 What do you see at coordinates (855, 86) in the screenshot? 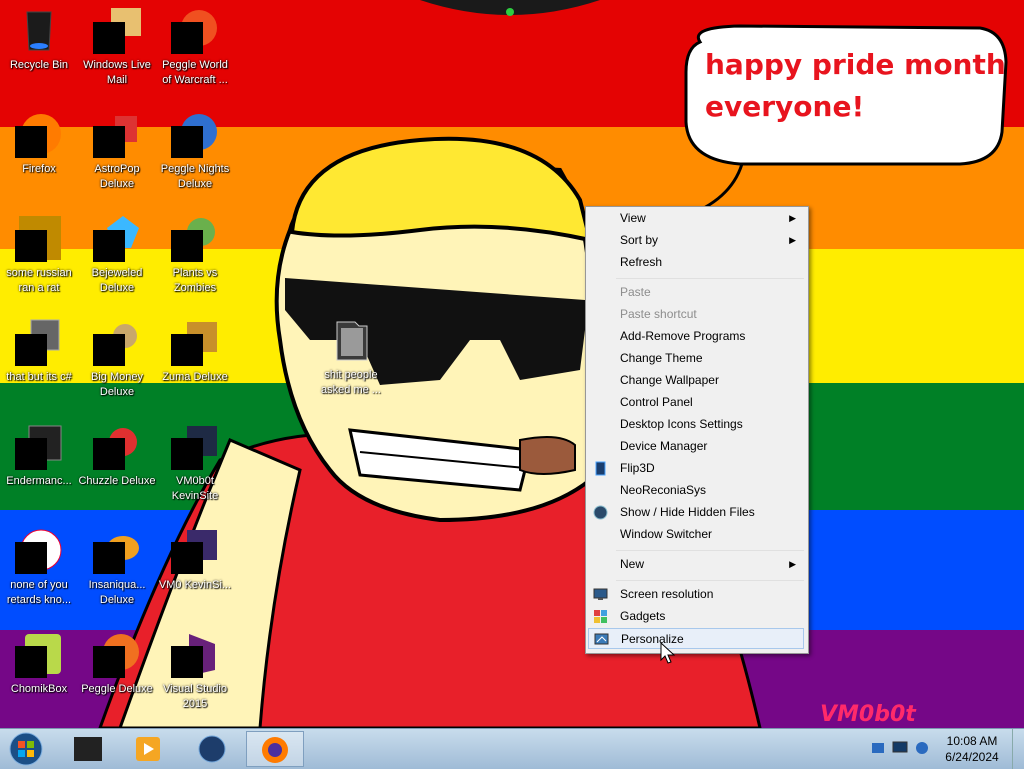
I see `speech-text: happy pride month everyone!` at bounding box center [855, 86].